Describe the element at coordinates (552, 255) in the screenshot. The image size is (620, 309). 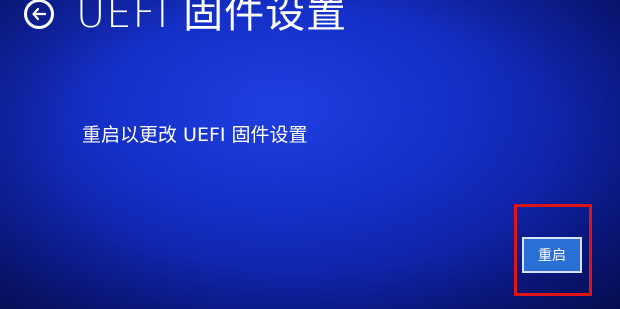
I see `restart-button: 重启` at that location.